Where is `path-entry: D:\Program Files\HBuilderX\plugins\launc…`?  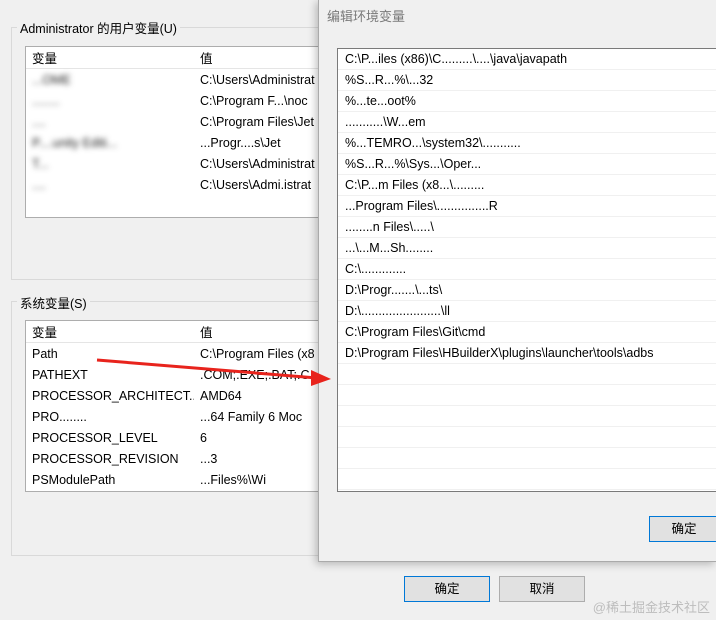 path-entry: D:\Program Files\HBuilderX\plugins\launc… is located at coordinates (527, 353).